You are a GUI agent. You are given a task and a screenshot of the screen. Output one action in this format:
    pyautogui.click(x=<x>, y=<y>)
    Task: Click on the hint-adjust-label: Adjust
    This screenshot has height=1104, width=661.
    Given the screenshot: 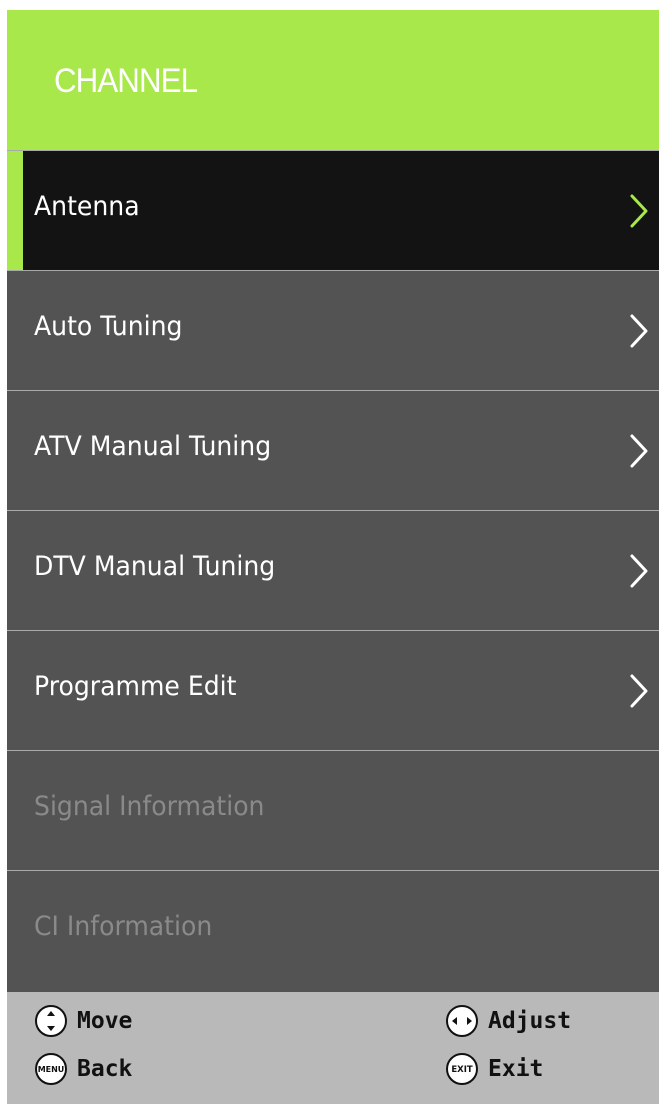 What is the action you would take?
    pyautogui.click(x=530, y=1021)
    